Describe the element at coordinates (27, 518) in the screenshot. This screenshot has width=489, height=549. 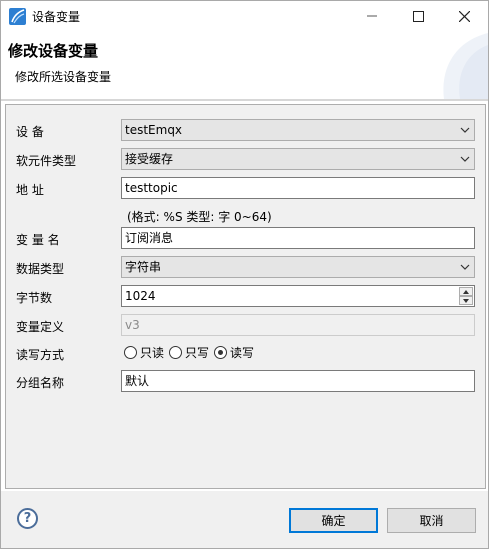
I see `help-icon: ?` at that location.